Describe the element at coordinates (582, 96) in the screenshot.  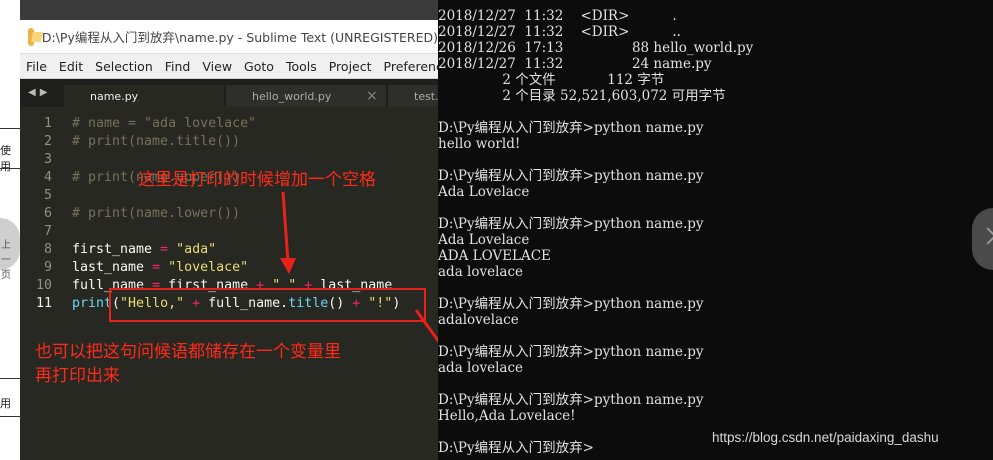
I see `console-line: 2 个目录 52,521,603,072 可用字节` at that location.